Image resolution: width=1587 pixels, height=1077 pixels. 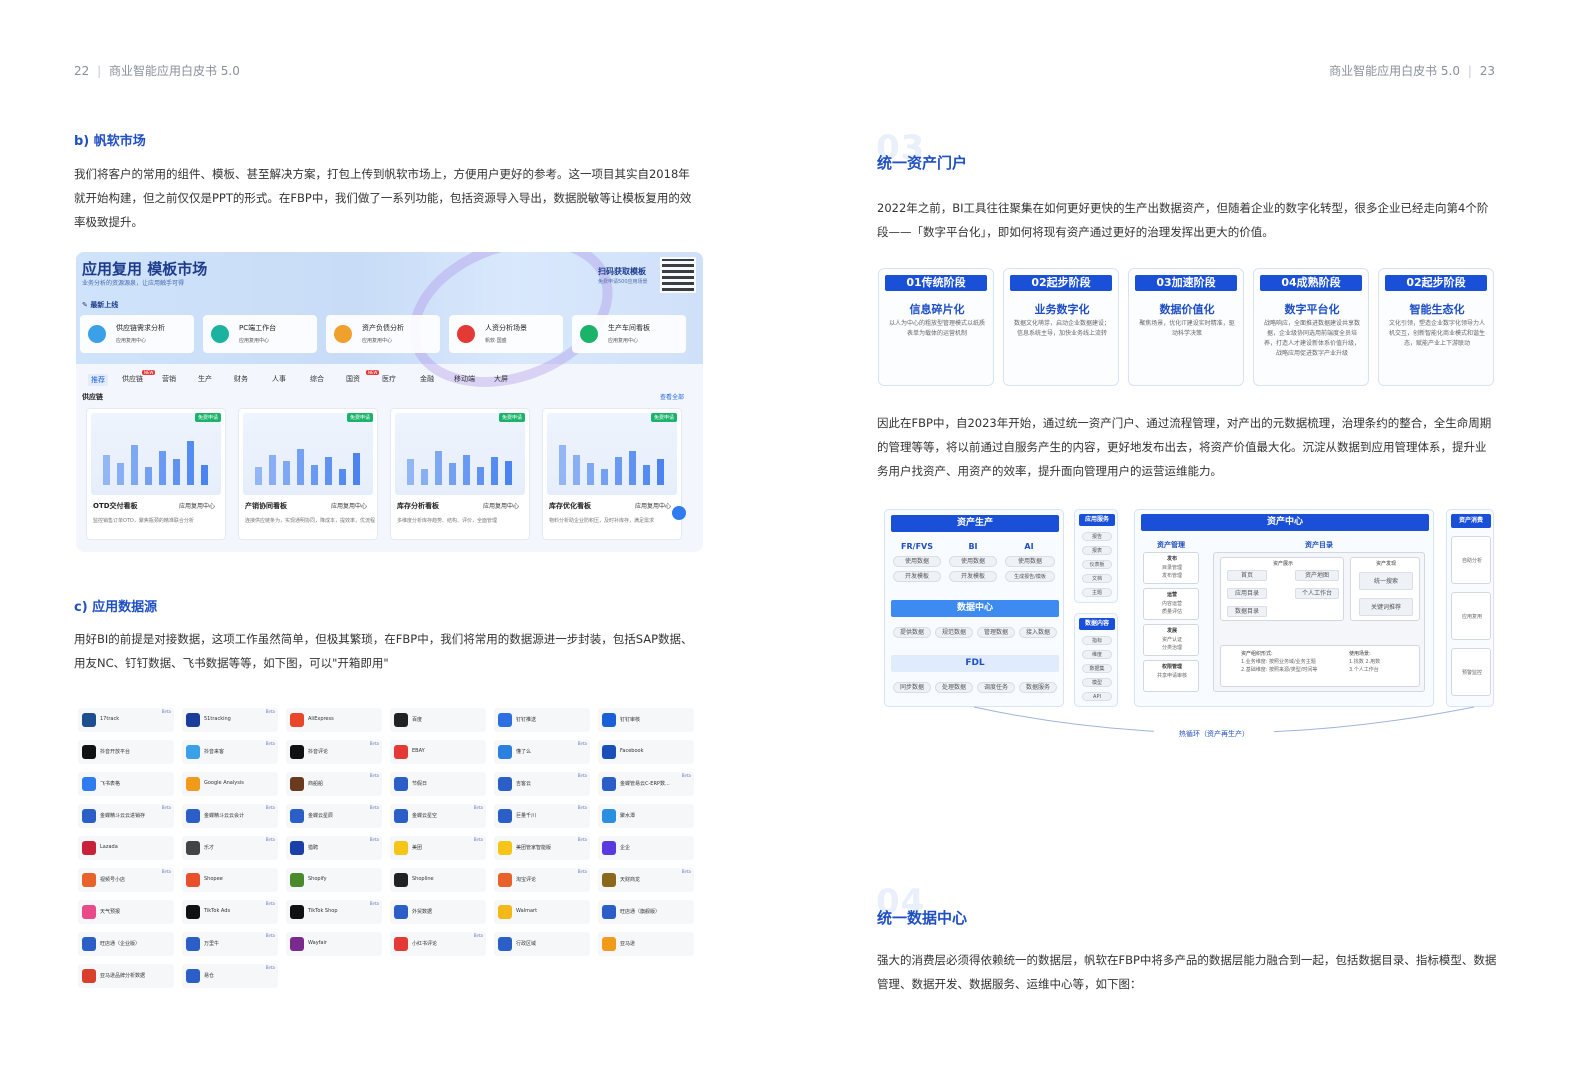 I want to click on datasource-item: 天气预报, so click(x=126, y=912).